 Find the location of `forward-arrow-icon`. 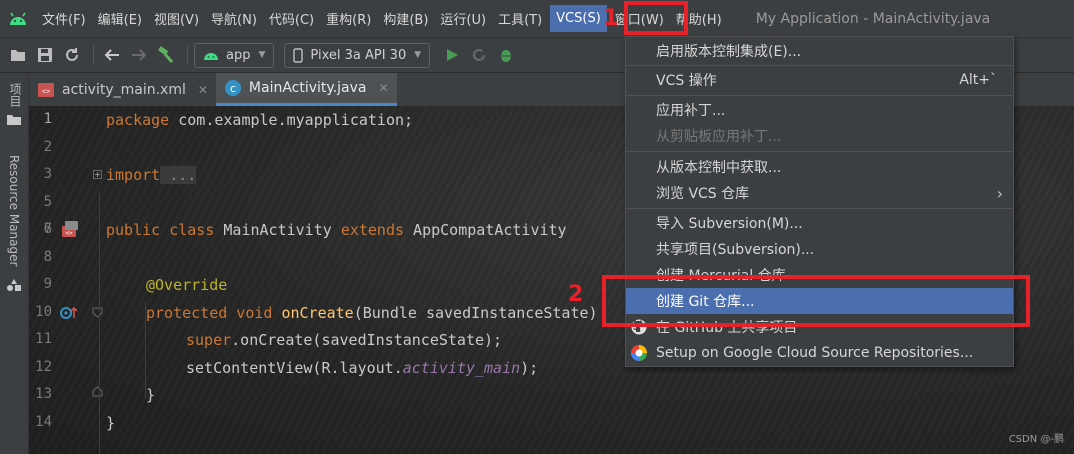

forward-arrow-icon is located at coordinates (139, 55).